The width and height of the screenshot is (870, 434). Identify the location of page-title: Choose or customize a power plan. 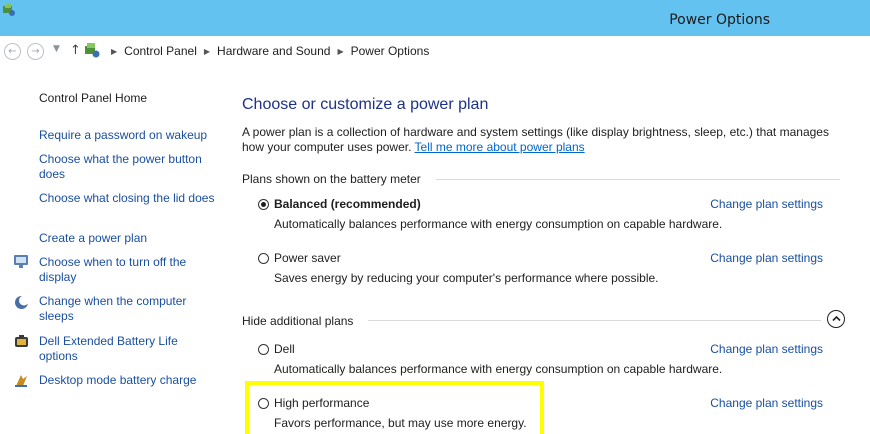
(365, 104).